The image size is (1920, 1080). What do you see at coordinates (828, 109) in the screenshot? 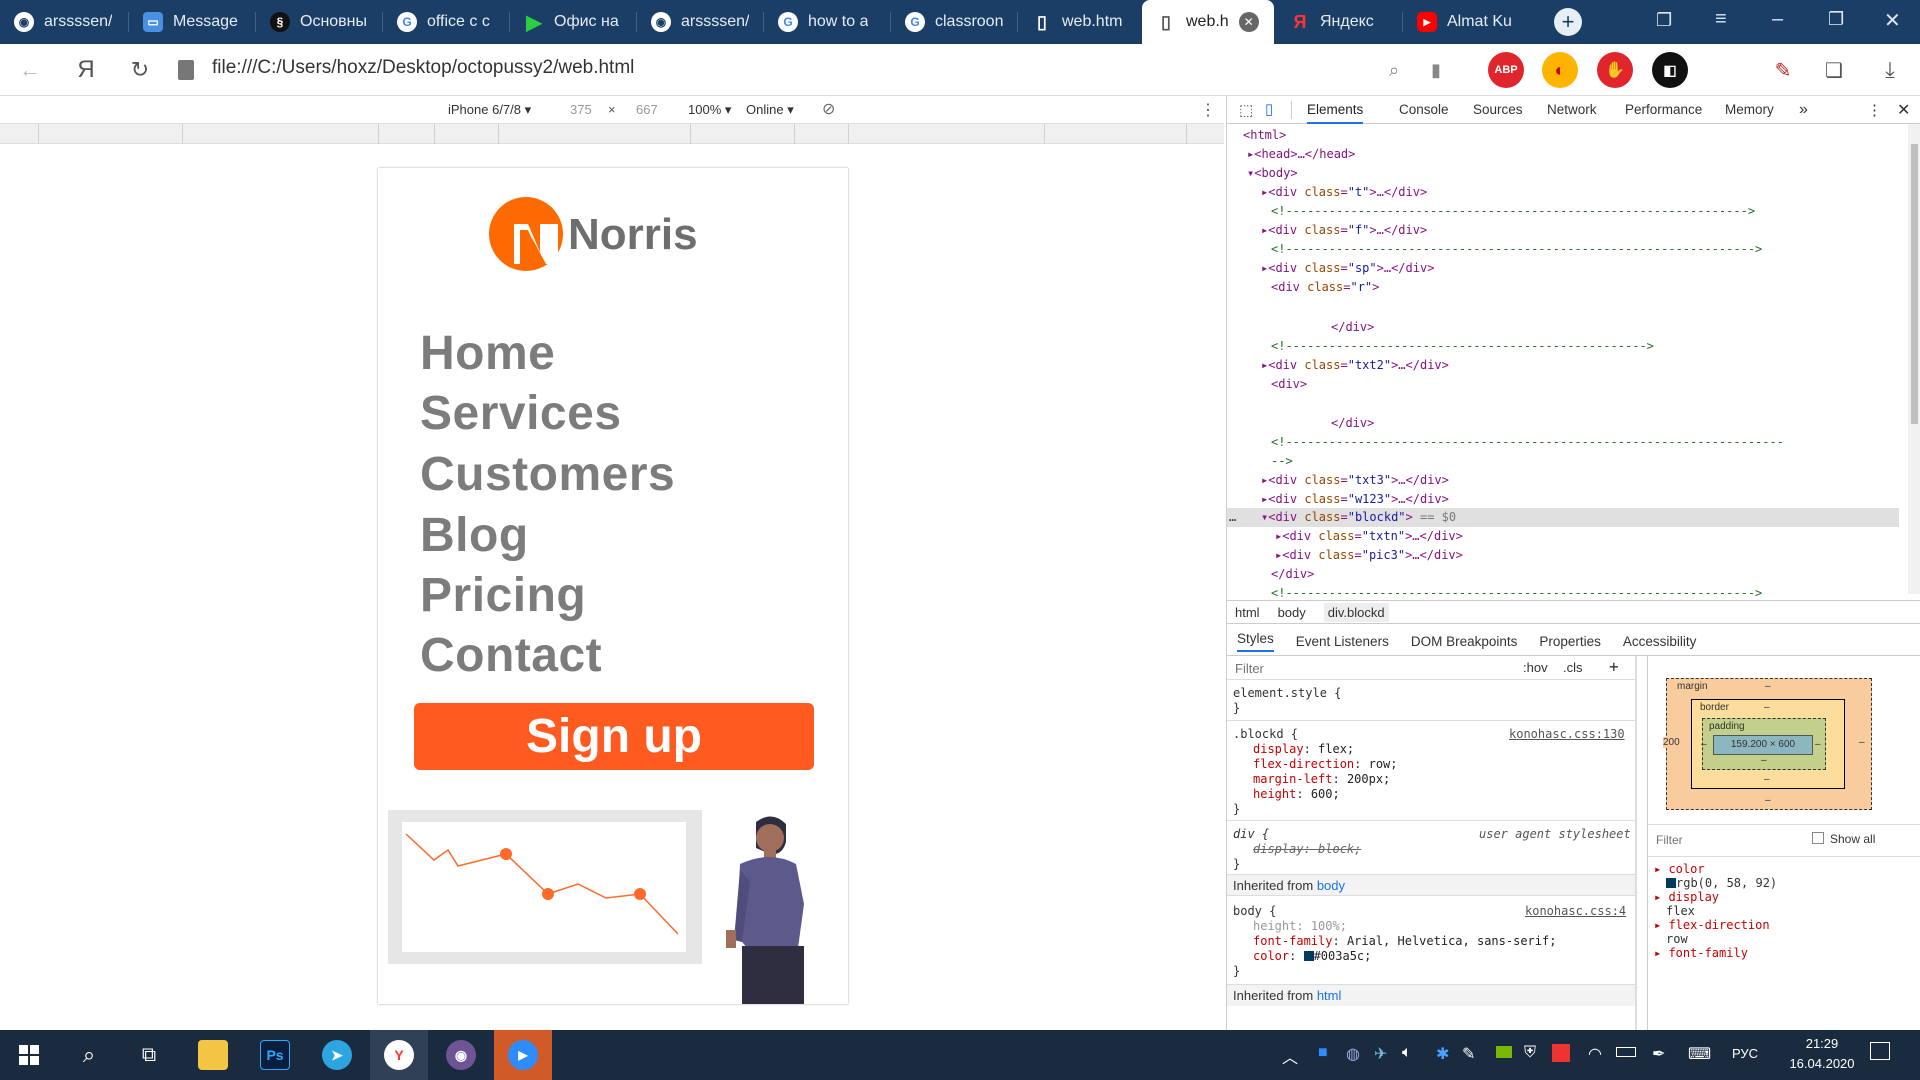
I see `rotate-icon: ⊘` at bounding box center [828, 109].